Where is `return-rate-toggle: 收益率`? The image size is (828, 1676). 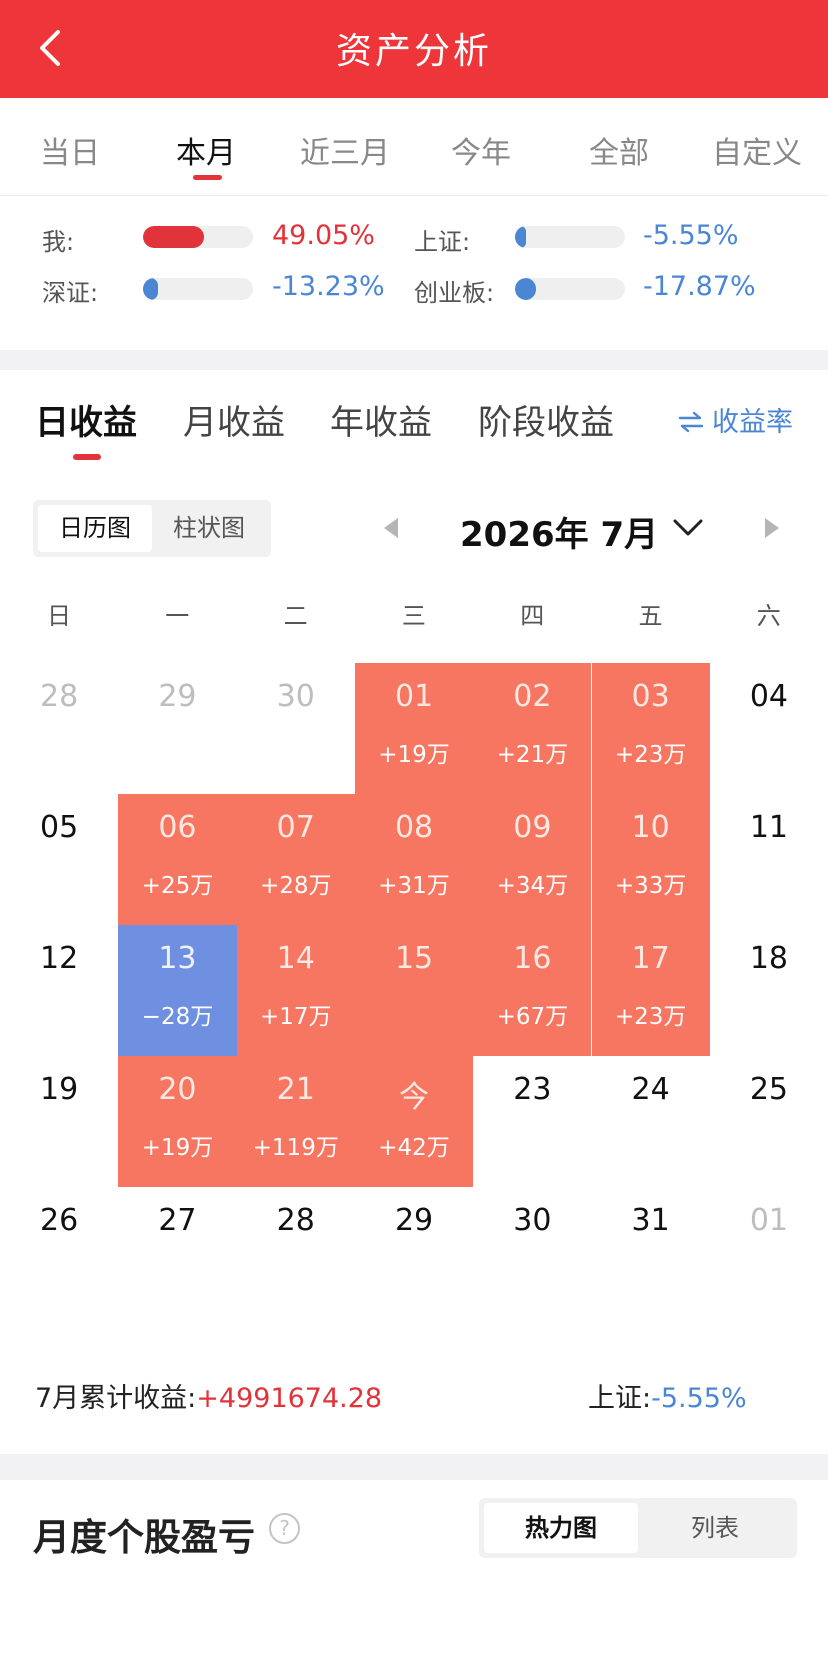 return-rate-toggle: 收益率 is located at coordinates (735, 419).